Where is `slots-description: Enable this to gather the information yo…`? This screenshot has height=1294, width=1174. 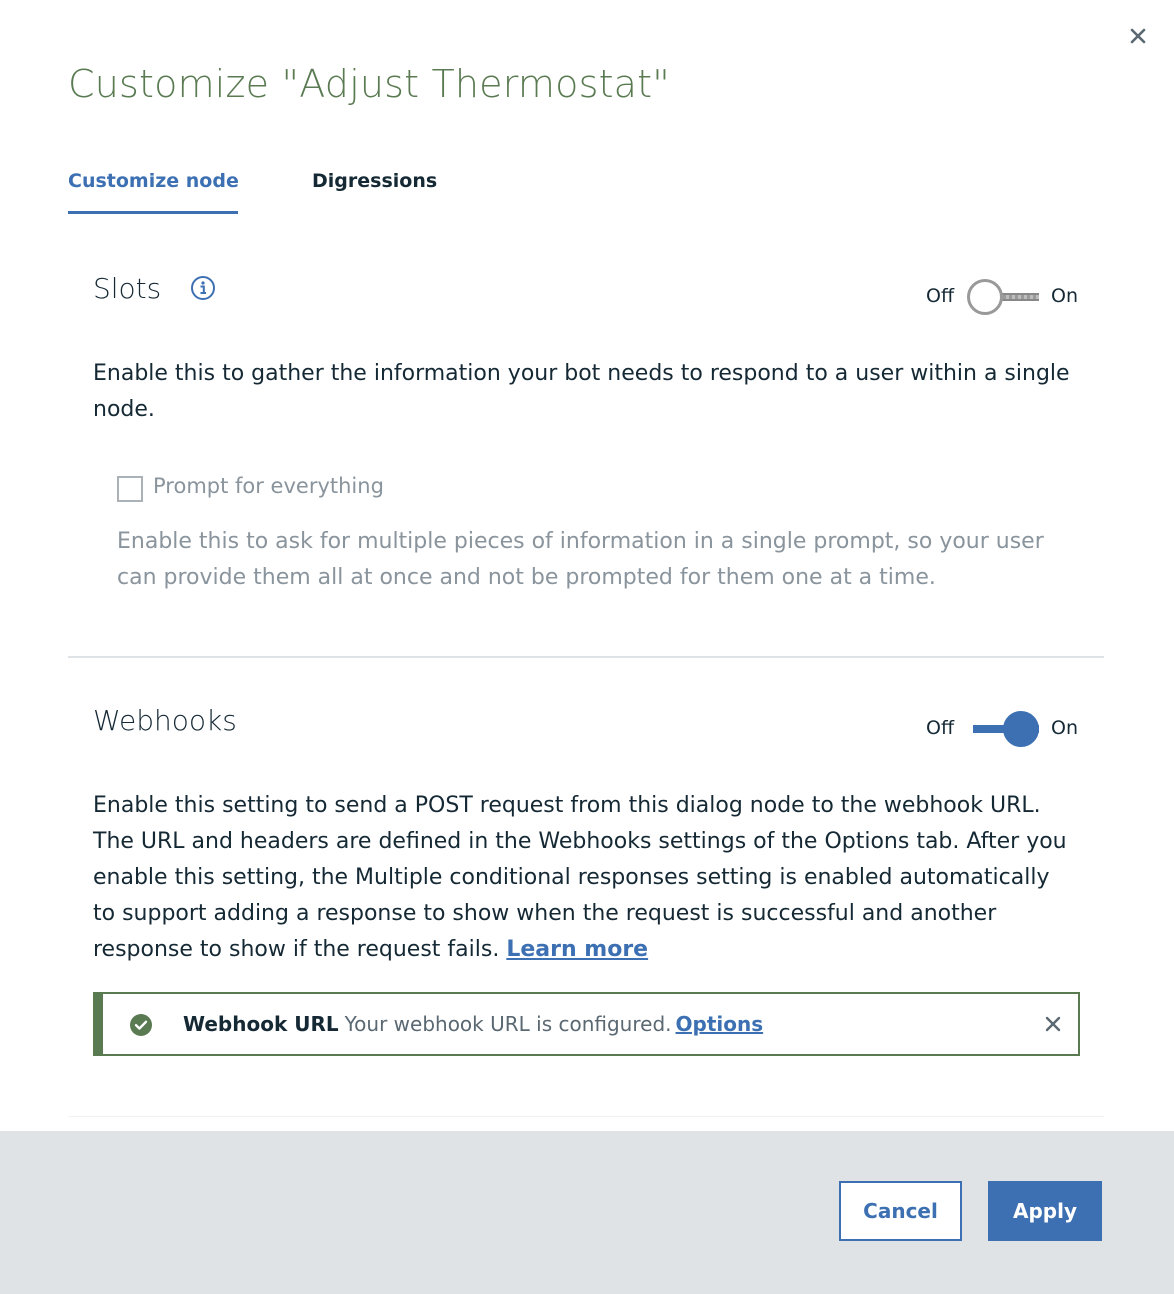
slots-description: Enable this to gather the information yo… is located at coordinates (581, 391).